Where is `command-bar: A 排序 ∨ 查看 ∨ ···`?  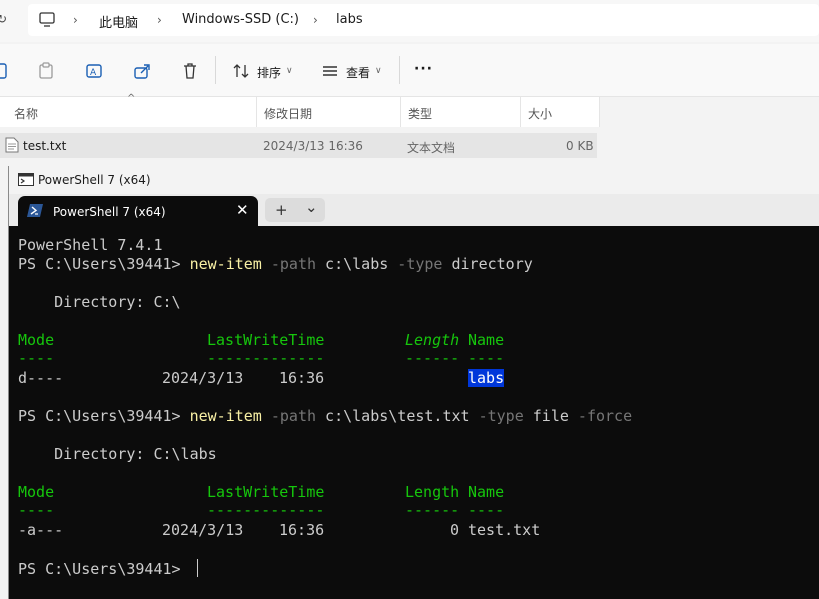
command-bar: A 排序 ∨ 查看 ∨ ··· is located at coordinates (409, 70).